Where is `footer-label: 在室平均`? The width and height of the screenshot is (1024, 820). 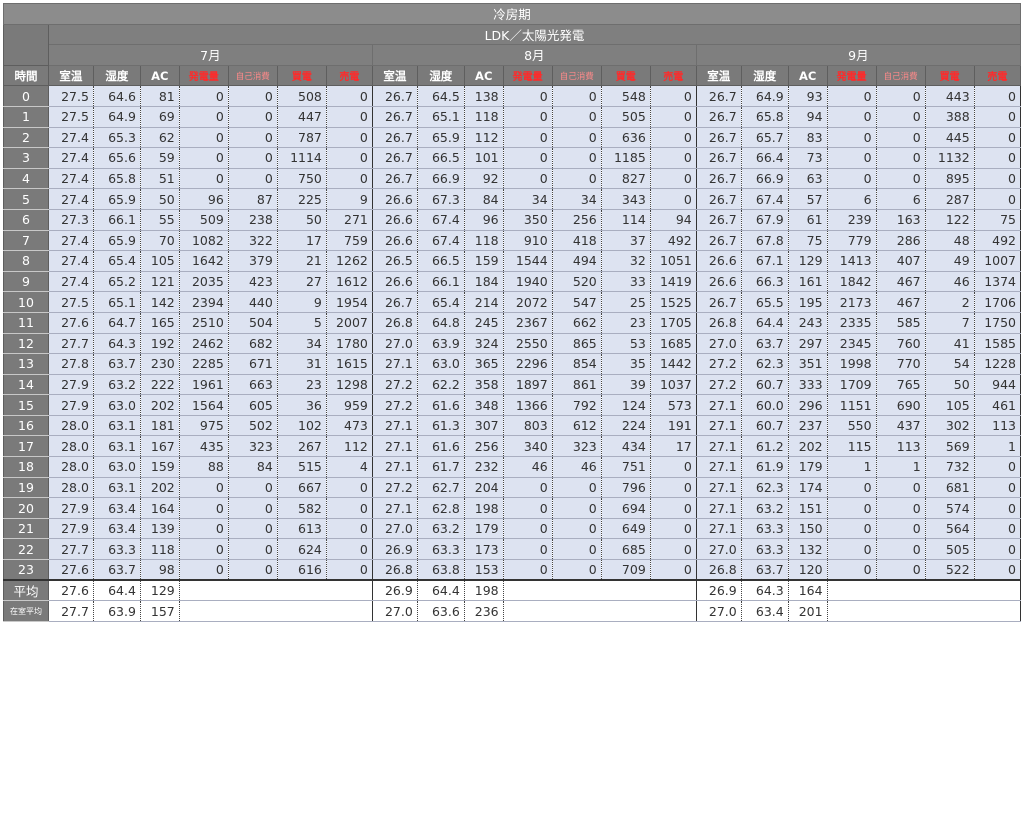
footer-label: 在室平均 is located at coordinates (26, 611).